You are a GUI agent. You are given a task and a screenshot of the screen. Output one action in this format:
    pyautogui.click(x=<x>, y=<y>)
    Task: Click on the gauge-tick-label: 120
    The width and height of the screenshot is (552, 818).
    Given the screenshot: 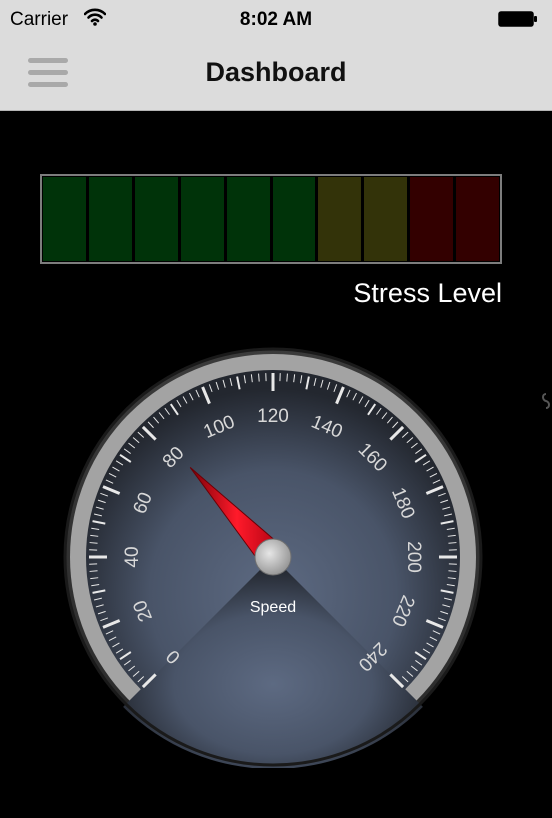 What is the action you would take?
    pyautogui.click(x=273, y=416)
    